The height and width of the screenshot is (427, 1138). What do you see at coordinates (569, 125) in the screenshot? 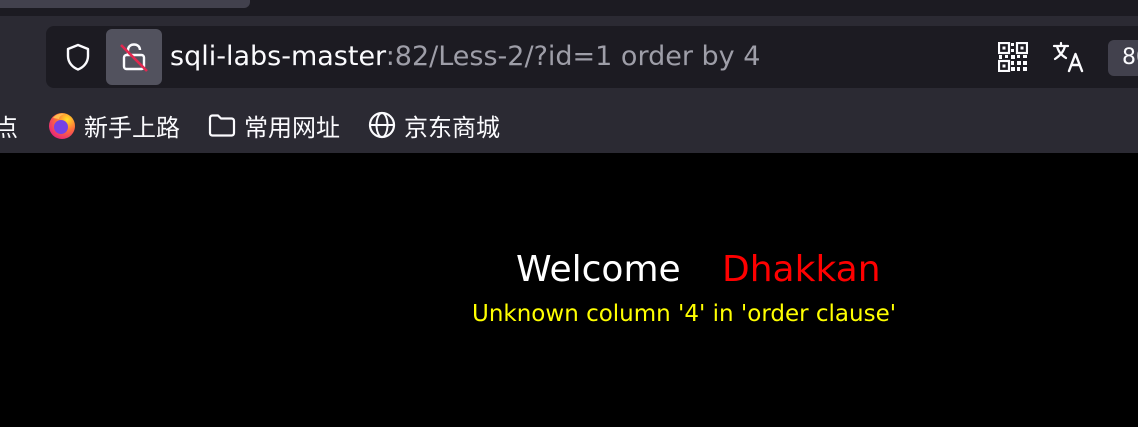
I see `bookmarks-bar: 点 新手上路 常用网址 京东商城` at bounding box center [569, 125].